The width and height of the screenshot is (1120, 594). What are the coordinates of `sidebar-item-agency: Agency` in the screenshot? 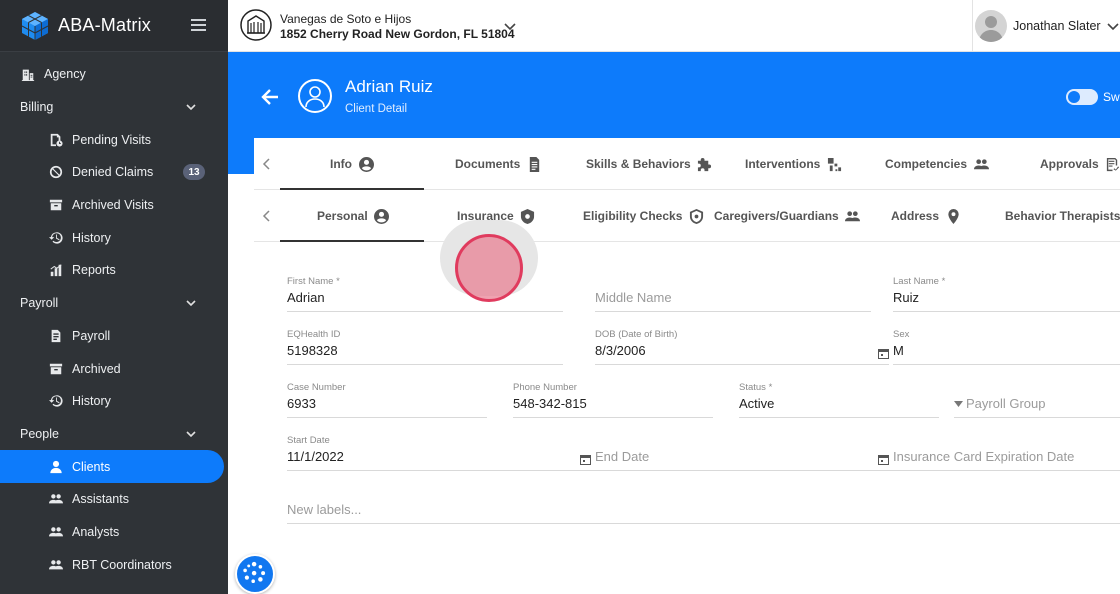 It's located at (114, 74).